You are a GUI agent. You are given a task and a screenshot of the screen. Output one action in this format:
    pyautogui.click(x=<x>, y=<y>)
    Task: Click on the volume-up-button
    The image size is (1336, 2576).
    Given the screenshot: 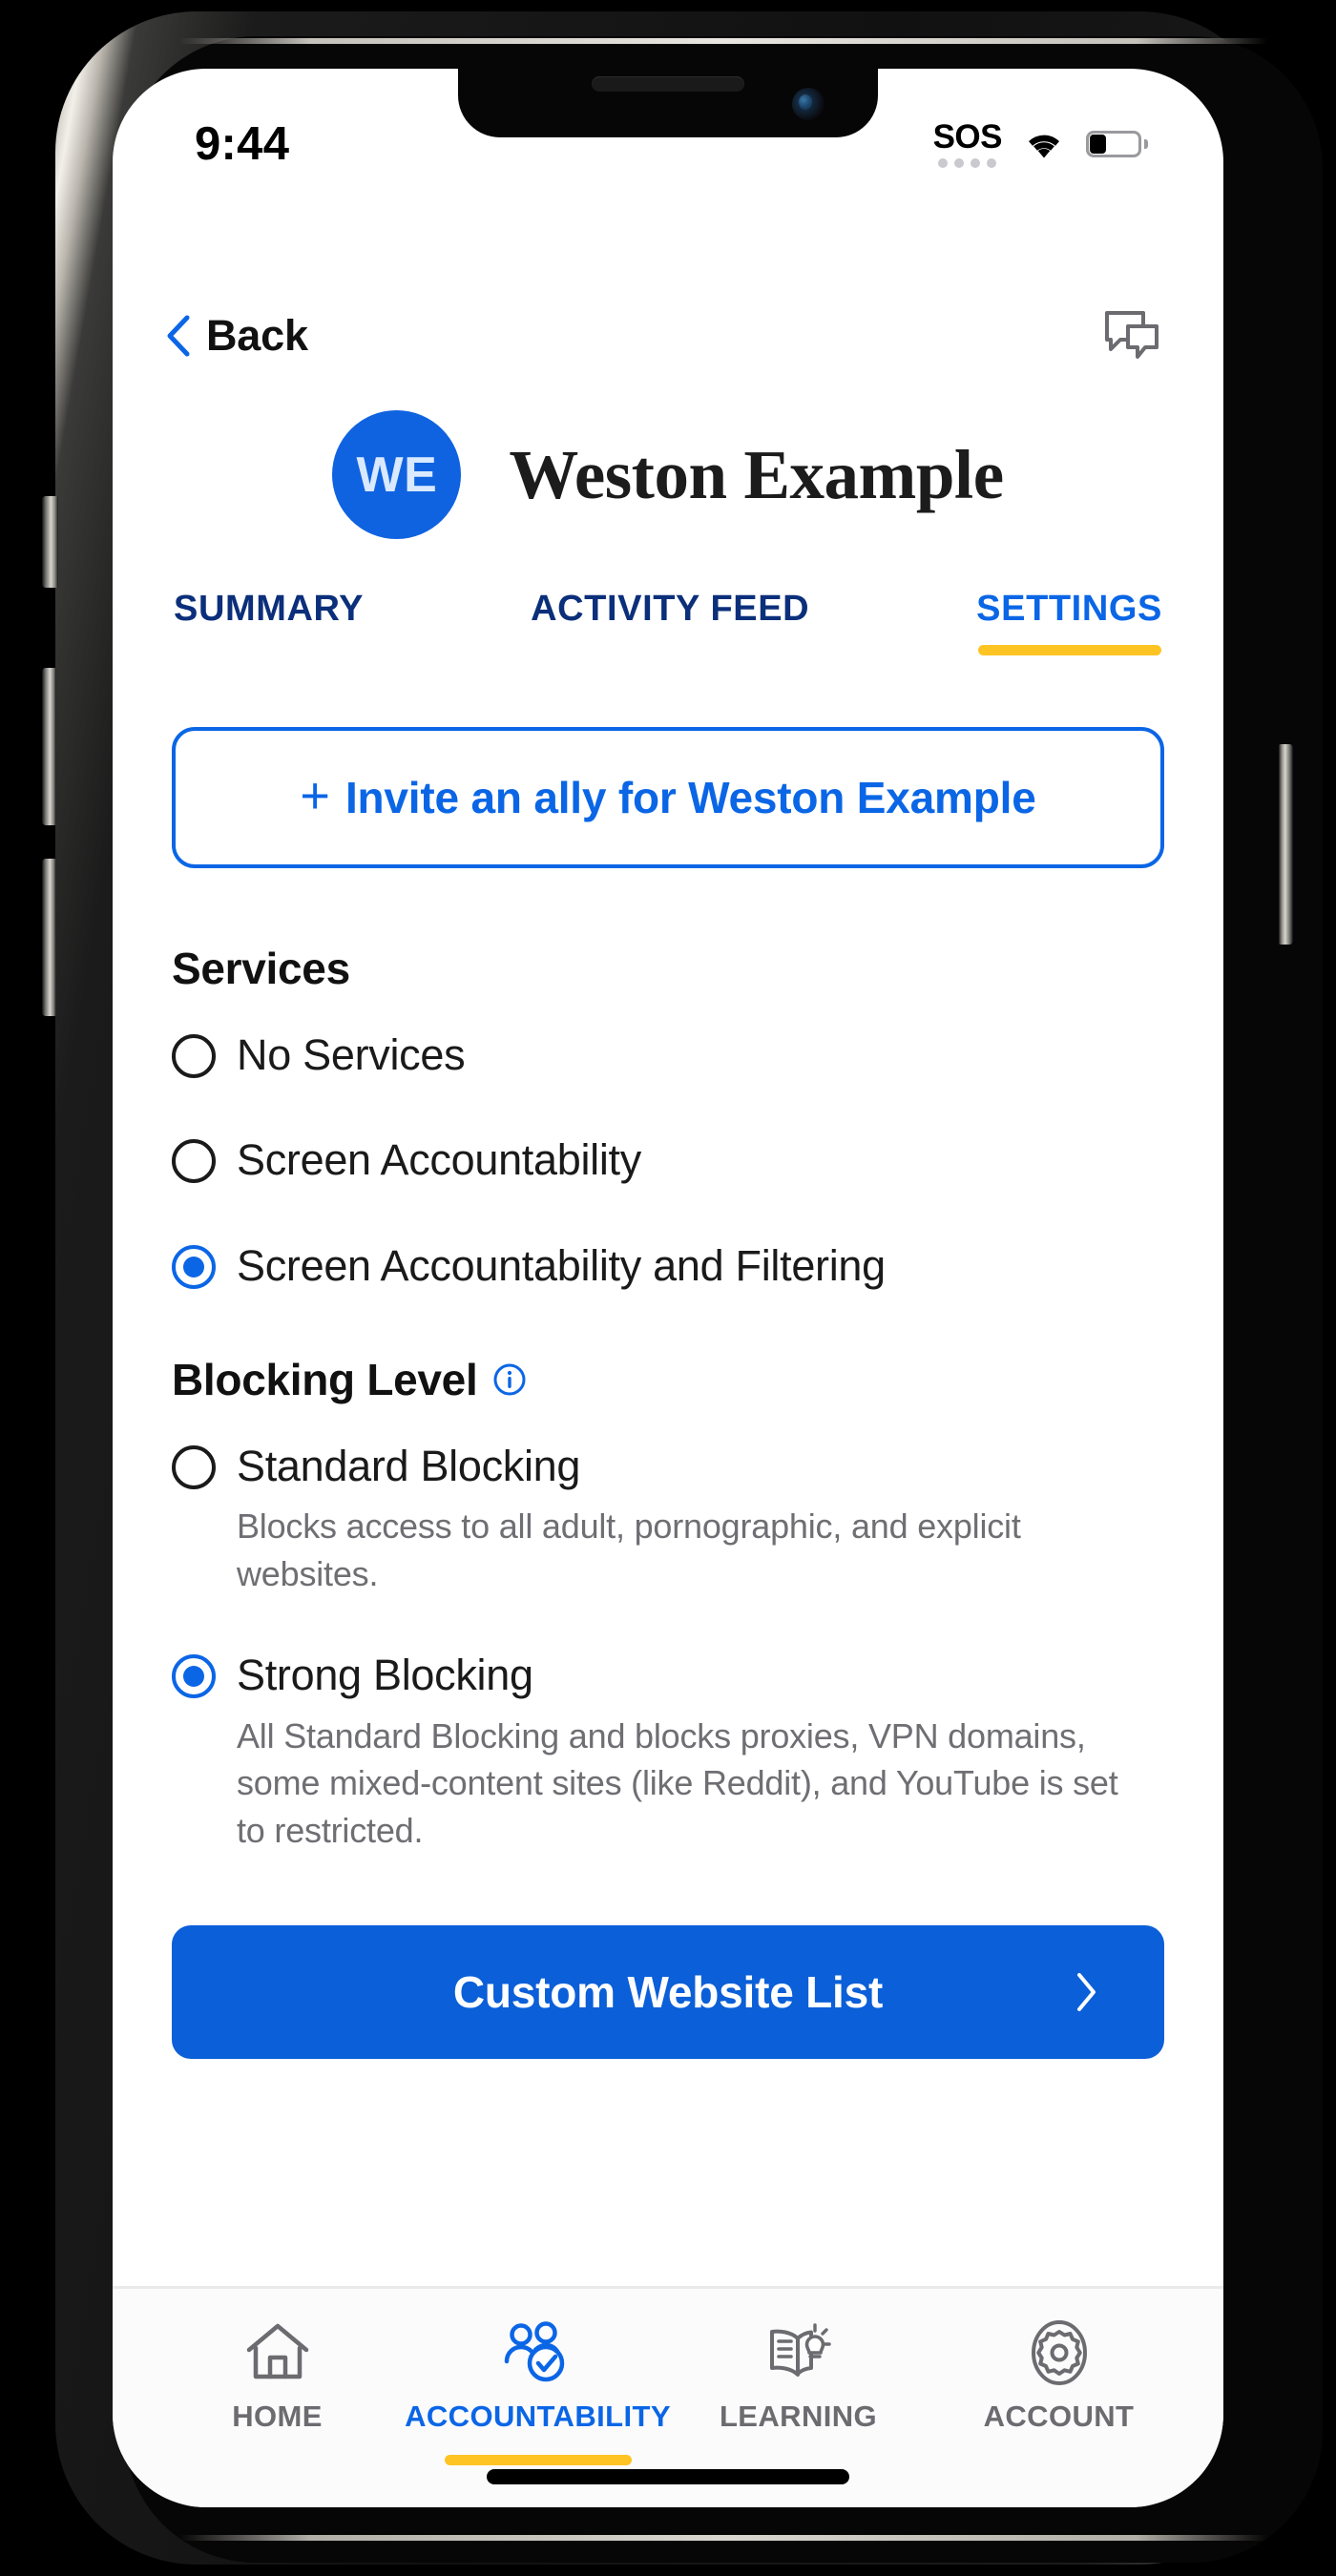 What is the action you would take?
    pyautogui.click(x=49, y=746)
    